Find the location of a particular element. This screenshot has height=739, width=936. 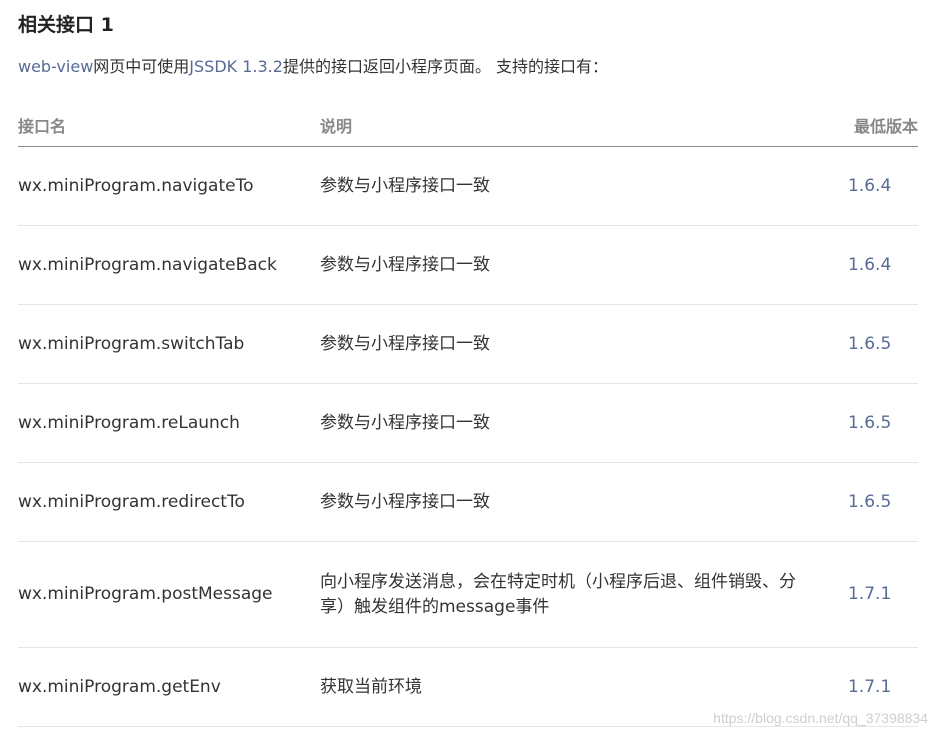

api-name-cell: wx.miniProgram.reLaunch is located at coordinates (169, 423).